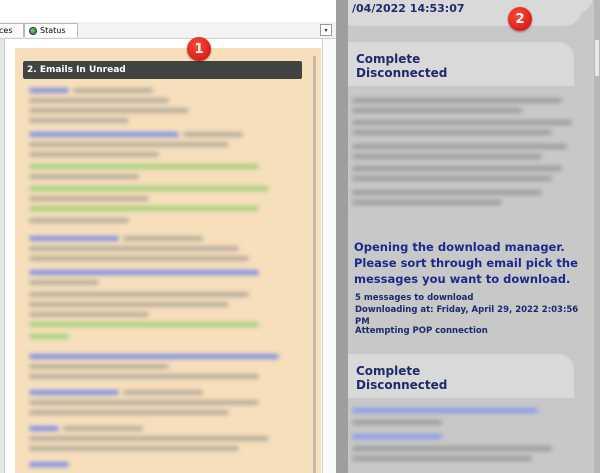  Describe the element at coordinates (414, 298) in the screenshot. I see `messages-to-download: 5 messages to download` at that location.